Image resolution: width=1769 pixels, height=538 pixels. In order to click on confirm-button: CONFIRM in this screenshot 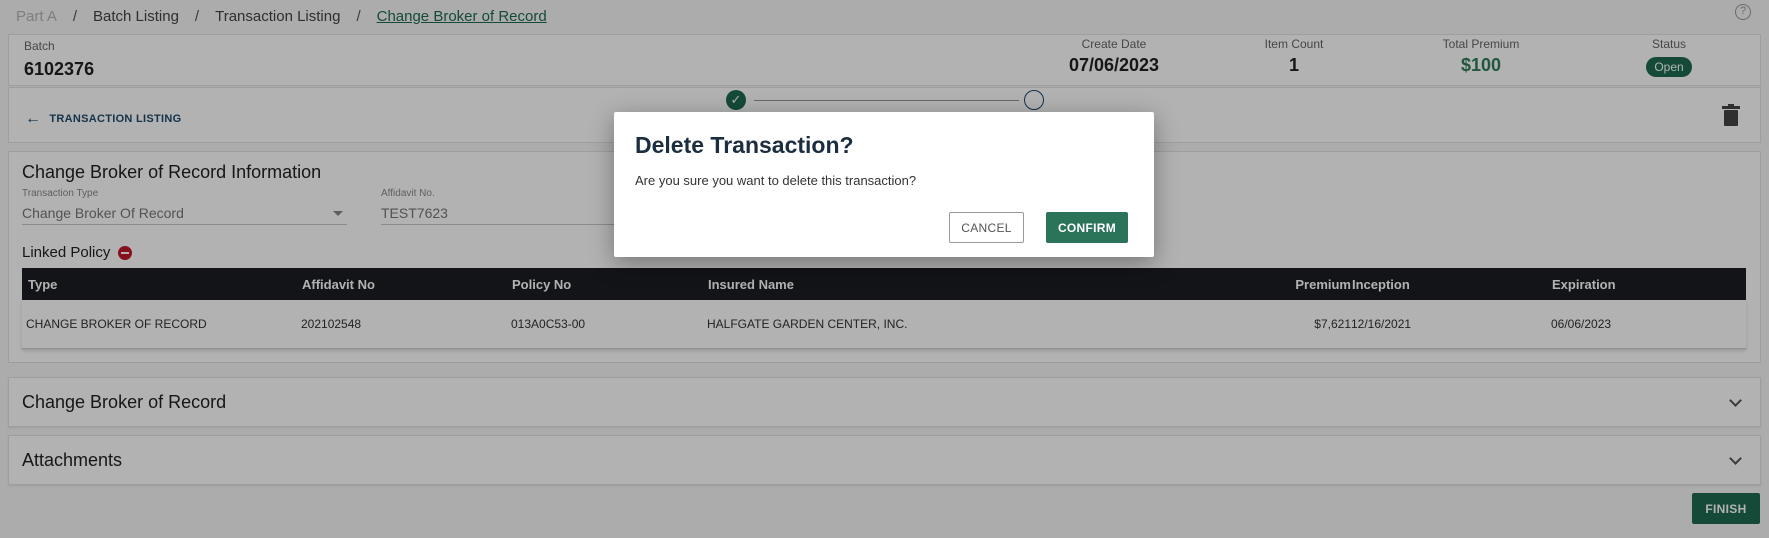, I will do `click(1087, 227)`.